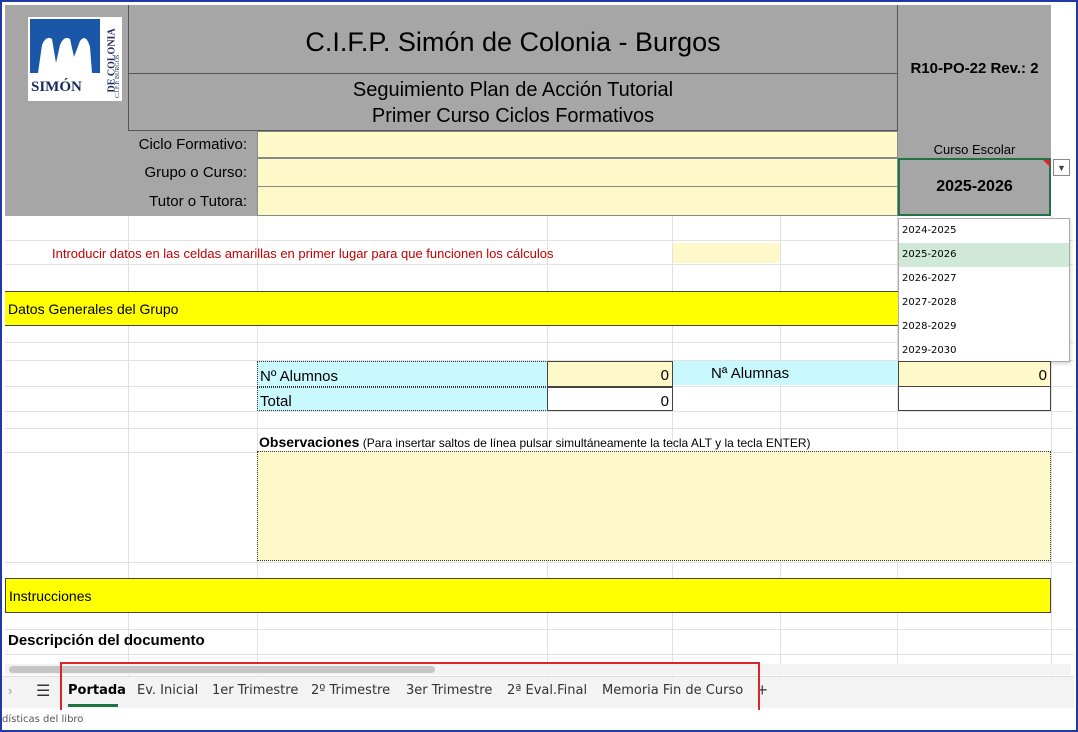 This screenshot has width=1078, height=732. Describe the element at coordinates (513, 41) in the screenshot. I see `school-title: C.I.F.P. Simón de Colonia - Burgos` at that location.